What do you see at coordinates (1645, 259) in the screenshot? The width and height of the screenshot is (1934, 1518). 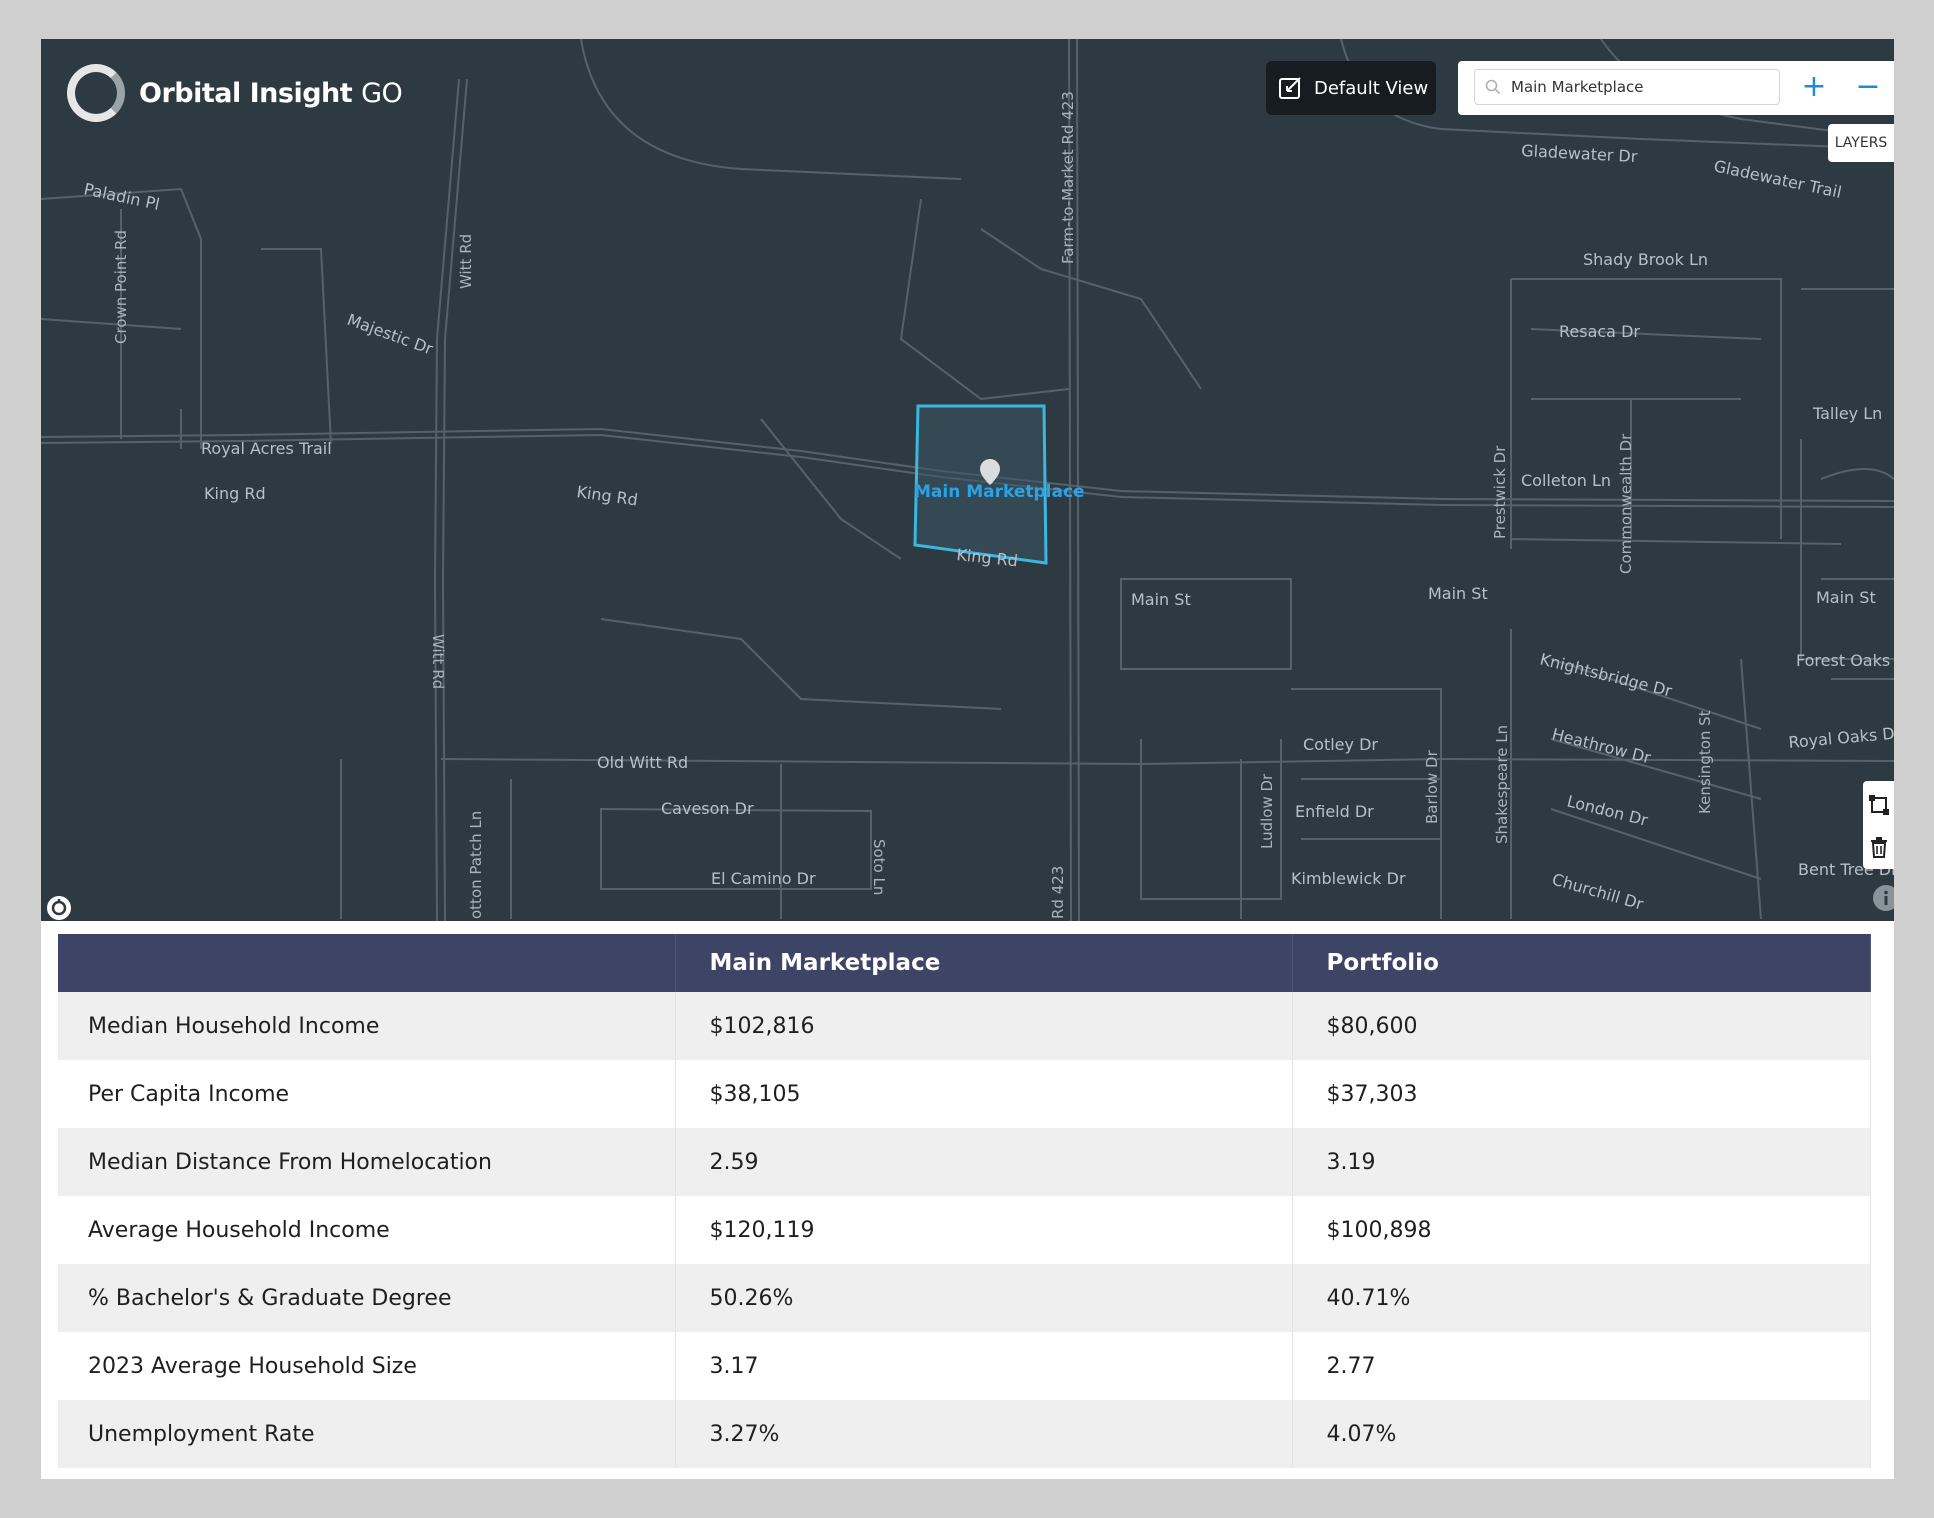 I see `street-label: Shady Brook Ln` at bounding box center [1645, 259].